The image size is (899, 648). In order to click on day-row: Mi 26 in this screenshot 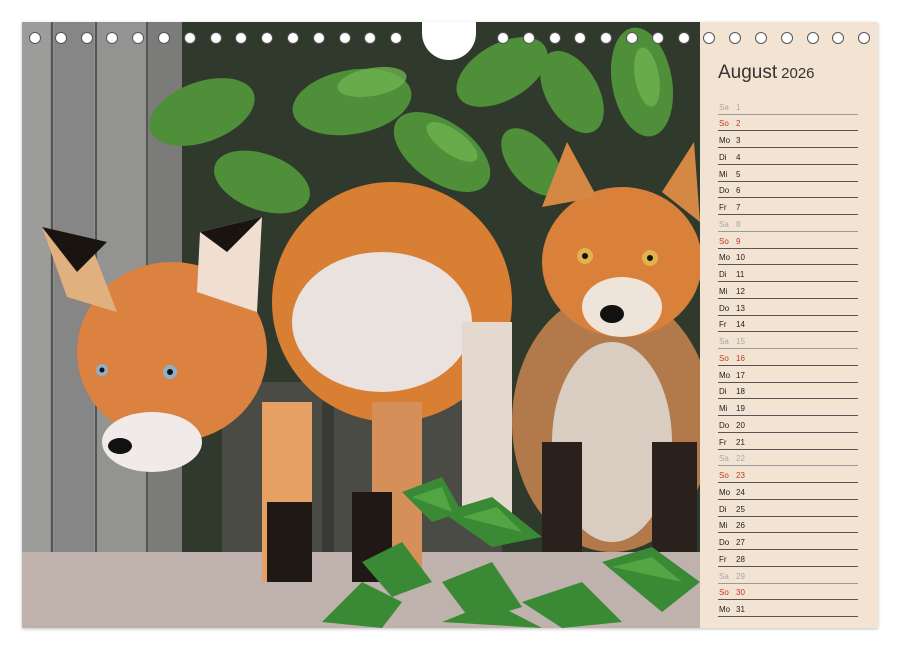, I will do `click(788, 525)`.